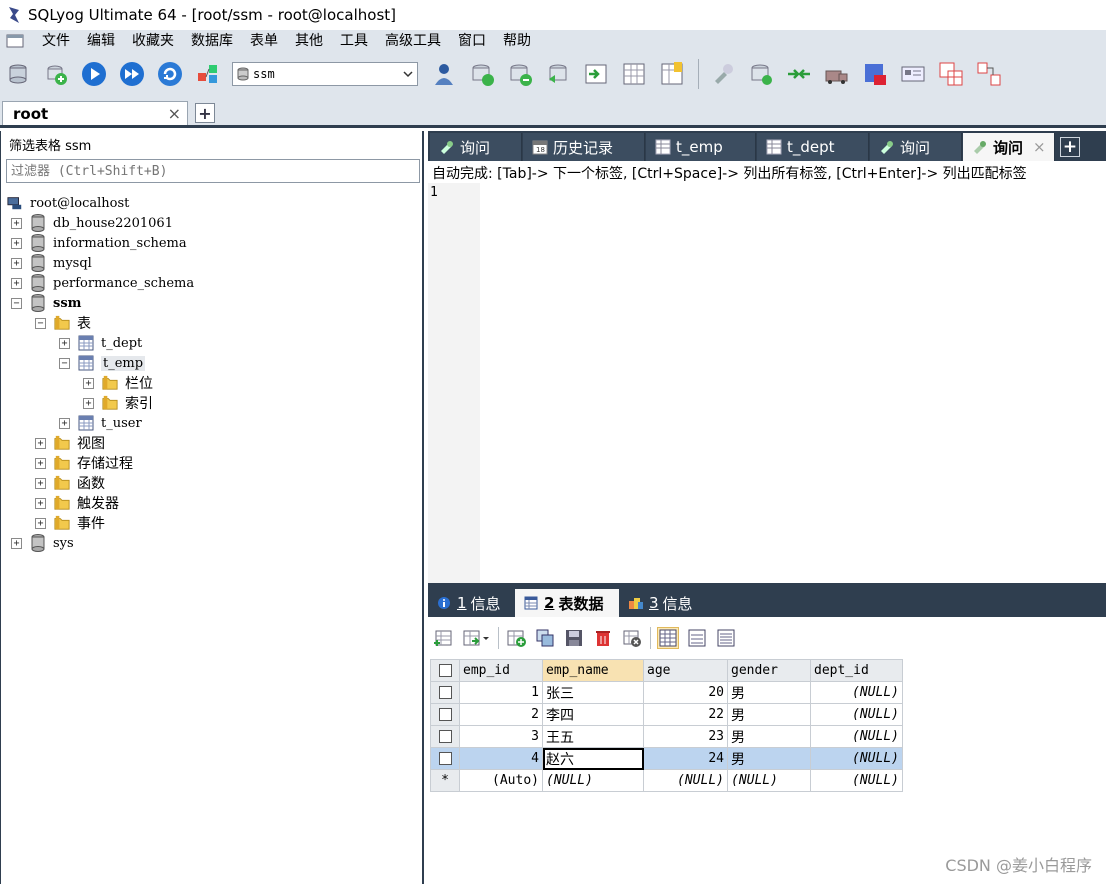  What do you see at coordinates (685, 692) in the screenshot?
I see `cell-age: 20` at bounding box center [685, 692].